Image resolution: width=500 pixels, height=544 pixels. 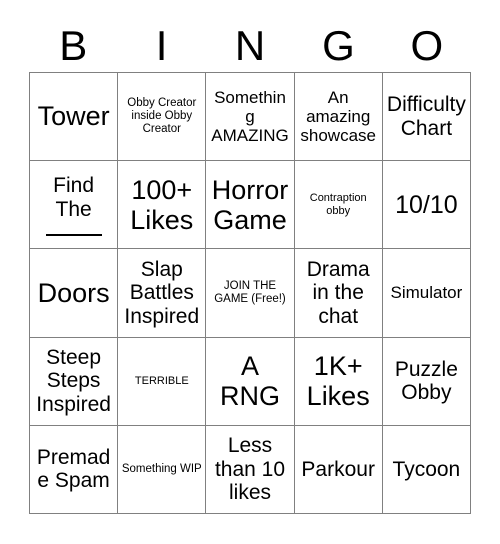 What do you see at coordinates (73, 235) in the screenshot?
I see `fill-in-blank-line` at bounding box center [73, 235].